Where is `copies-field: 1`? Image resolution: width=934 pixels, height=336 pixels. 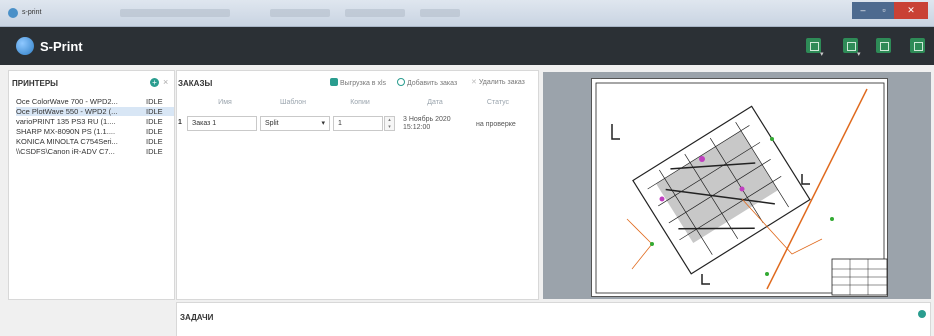
copies-field: 1 is located at coordinates (358, 123).